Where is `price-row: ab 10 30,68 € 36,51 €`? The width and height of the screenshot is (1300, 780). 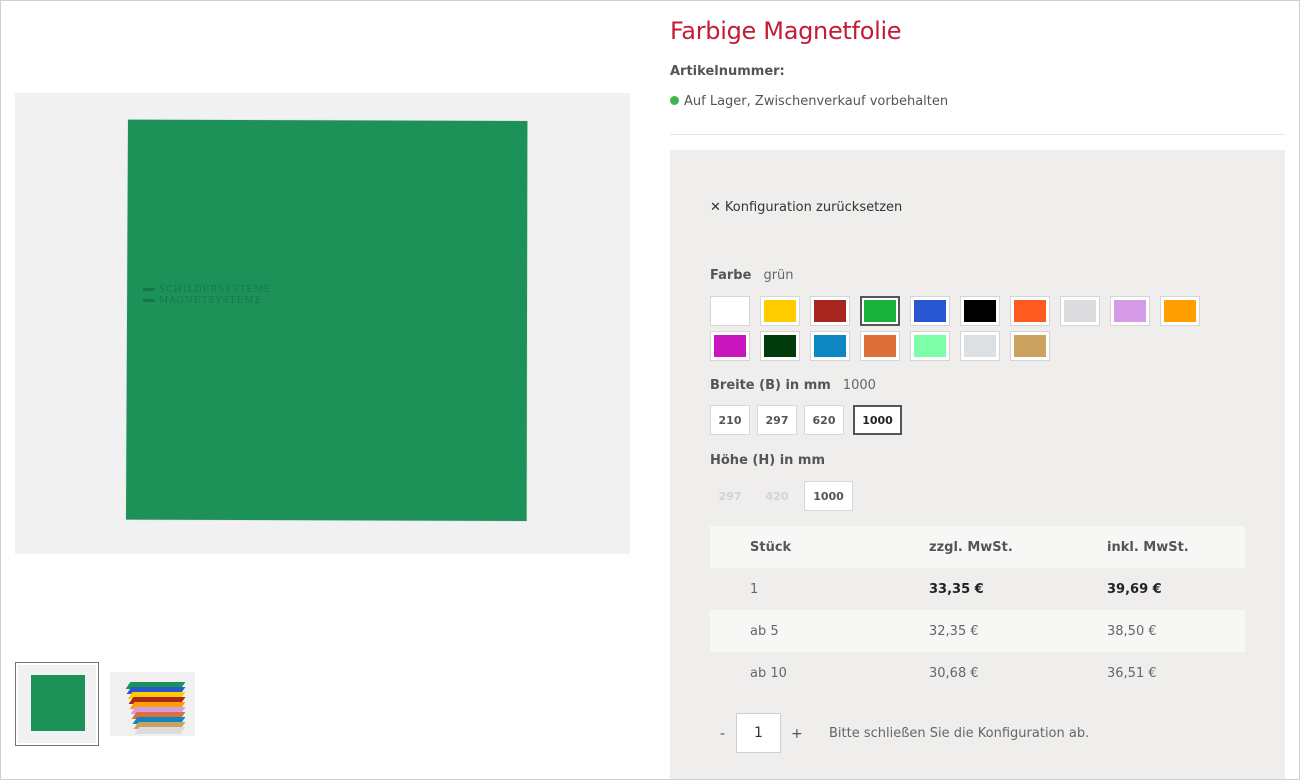 price-row: ab 10 30,68 € 36,51 € is located at coordinates (977, 673).